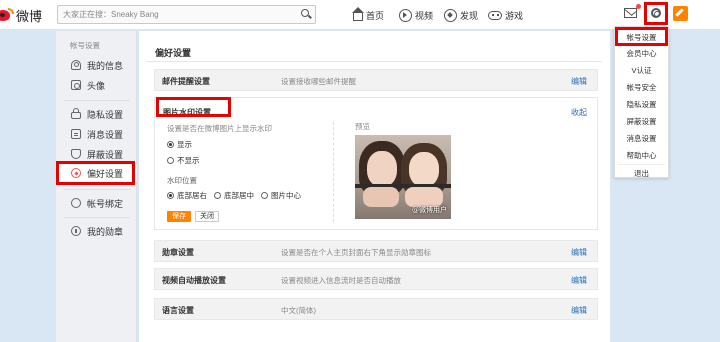 Image resolution: width=720 pixels, height=342 pixels. I want to click on gear-icon, so click(656, 13).